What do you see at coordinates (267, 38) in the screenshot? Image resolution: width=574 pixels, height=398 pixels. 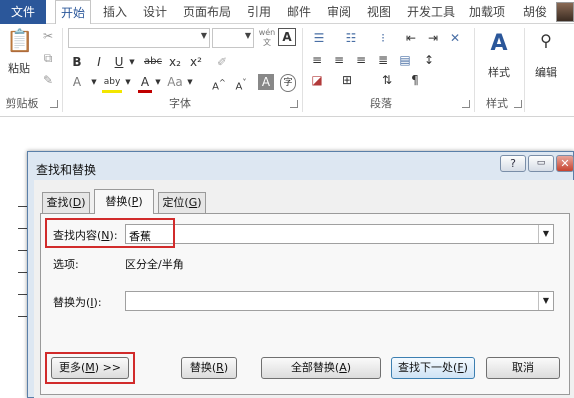 I see `phonetic-guide-icon: wén 文` at bounding box center [267, 38].